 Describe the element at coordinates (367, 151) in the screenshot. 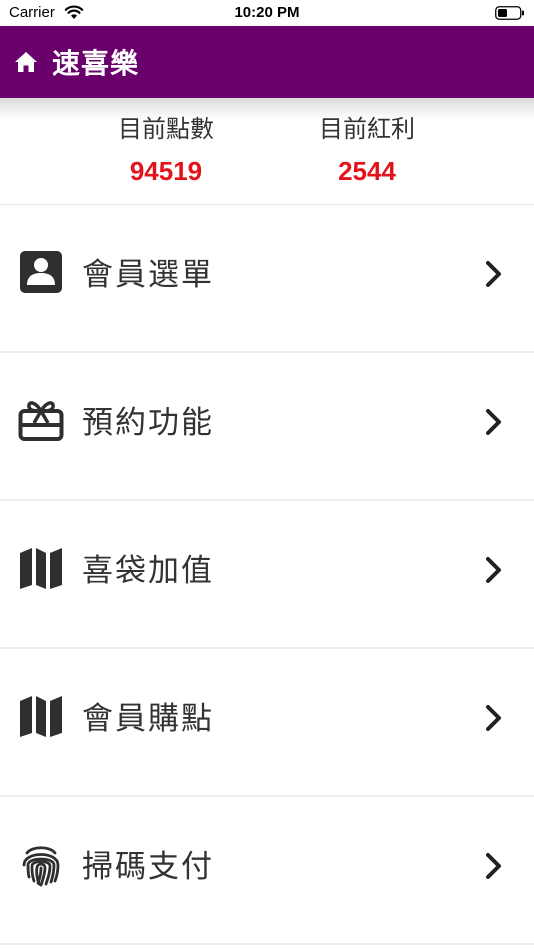

I see `bonus-stat: 目前紅利 2544` at that location.